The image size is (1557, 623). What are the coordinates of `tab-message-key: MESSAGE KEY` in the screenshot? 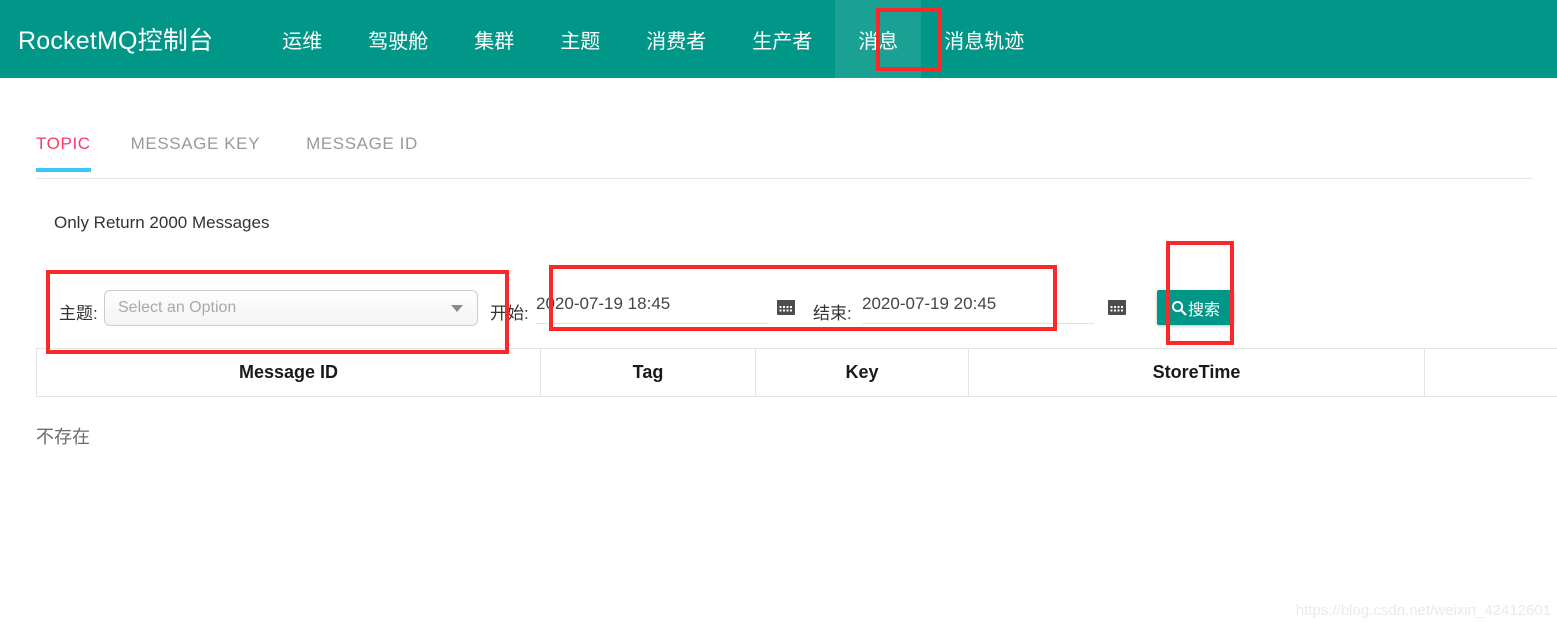 It's located at (195, 150).